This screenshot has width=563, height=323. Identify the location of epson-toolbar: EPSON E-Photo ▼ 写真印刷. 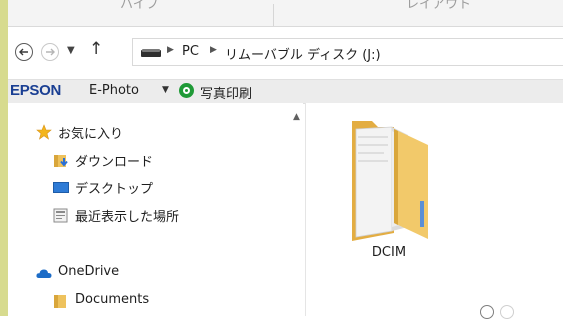
(285, 91).